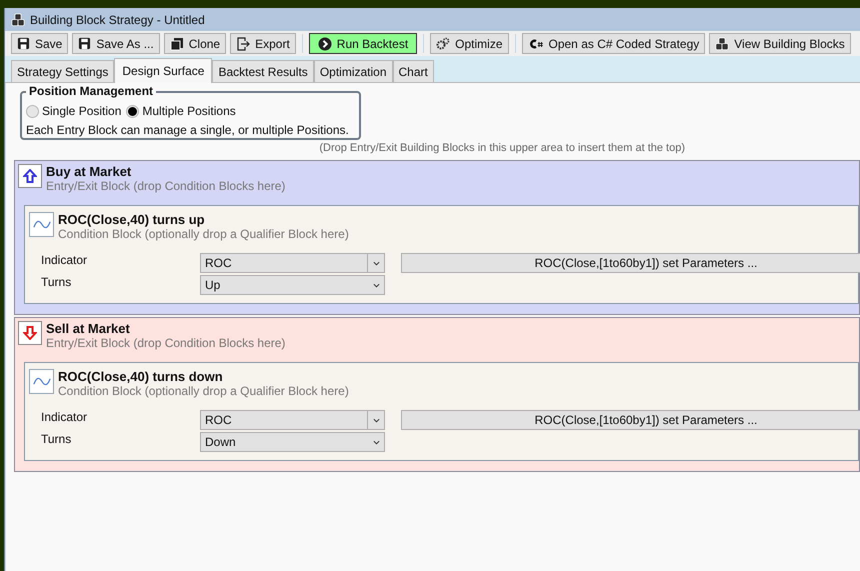 This screenshot has width=860, height=571. What do you see at coordinates (181, 111) in the screenshot?
I see `radio-option: Multiple Positions` at bounding box center [181, 111].